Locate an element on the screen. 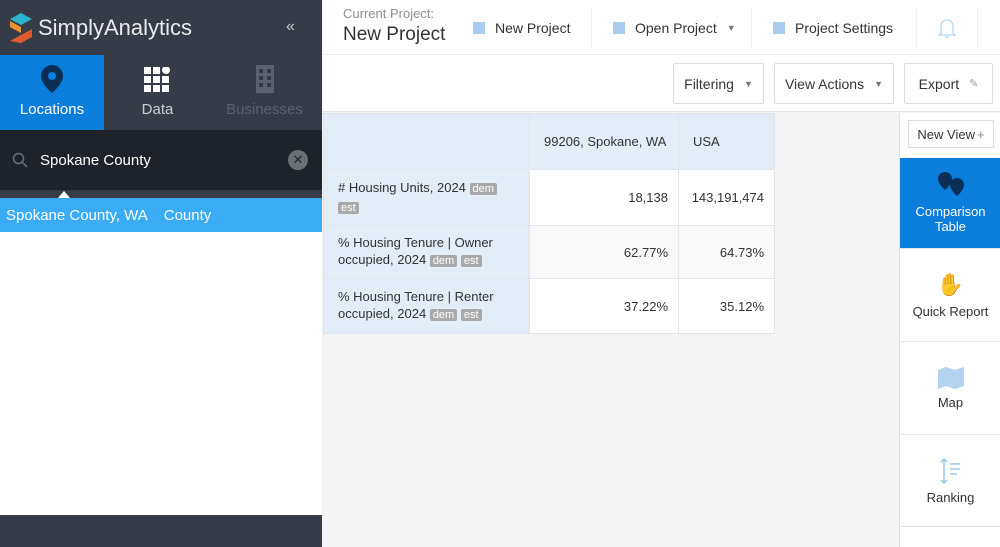 The height and width of the screenshot is (547, 1000). tab-label: Locations is located at coordinates (52, 109).